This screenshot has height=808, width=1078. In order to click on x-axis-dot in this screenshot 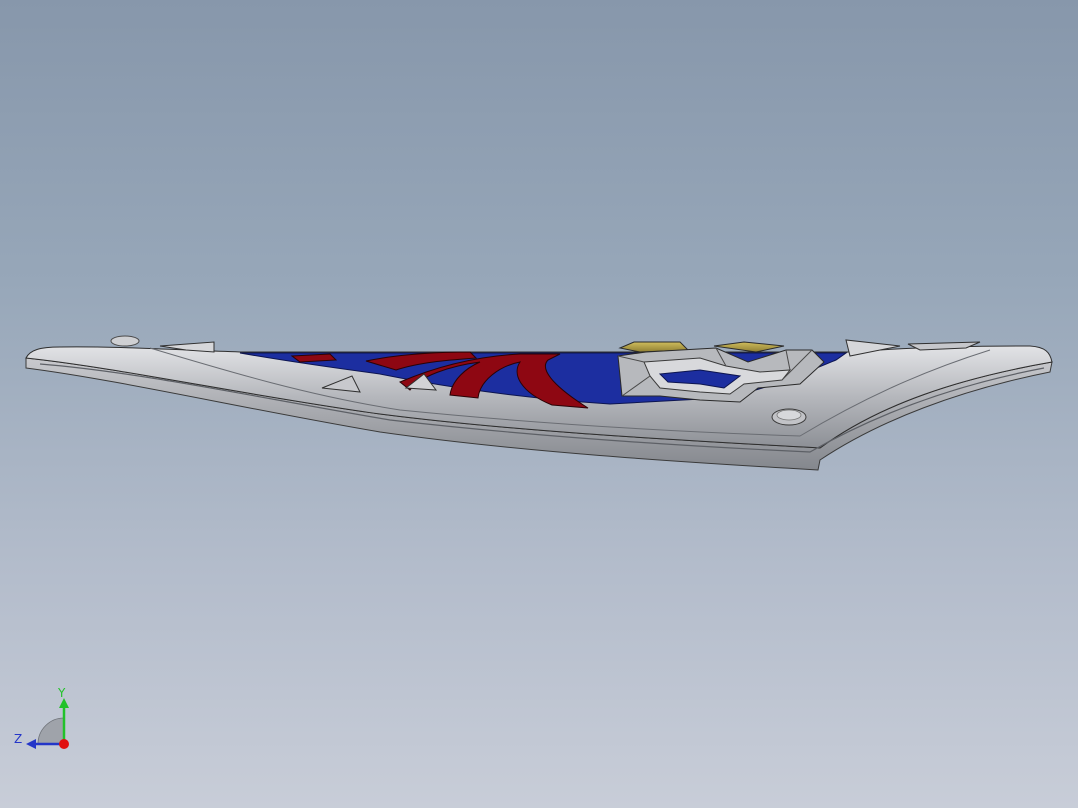, I will do `click(64, 744)`.